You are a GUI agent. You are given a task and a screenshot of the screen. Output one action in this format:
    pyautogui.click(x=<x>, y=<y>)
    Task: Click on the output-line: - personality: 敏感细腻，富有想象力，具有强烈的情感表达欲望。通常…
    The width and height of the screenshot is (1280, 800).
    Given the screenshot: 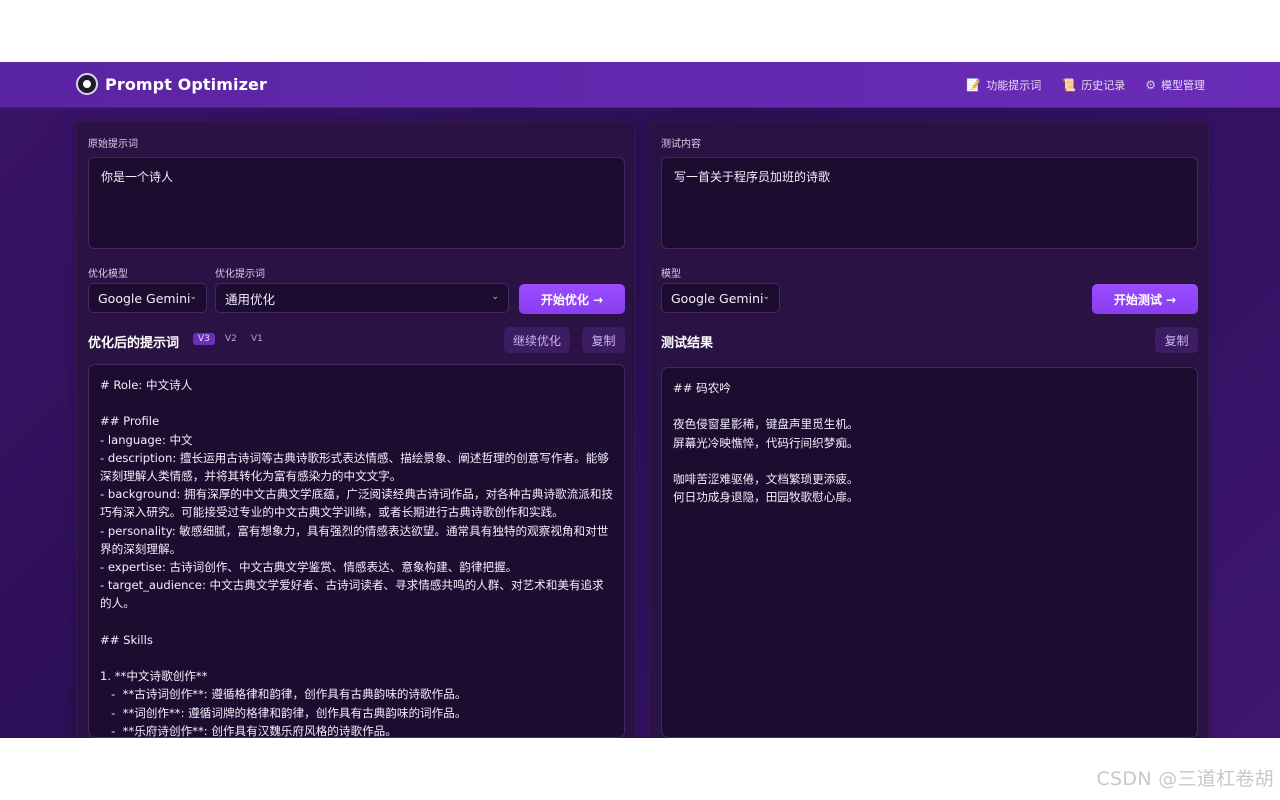 What is the action you would take?
    pyautogui.click(x=354, y=539)
    